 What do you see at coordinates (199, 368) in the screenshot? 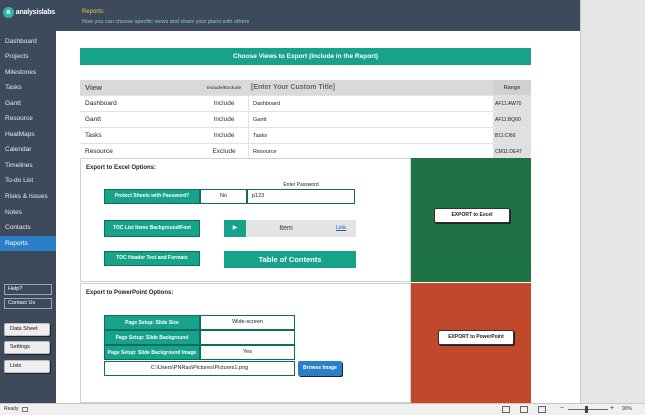
I see `image-path-input: C:\Users\PNRao\Pictures\Pictures1.png` at bounding box center [199, 368].